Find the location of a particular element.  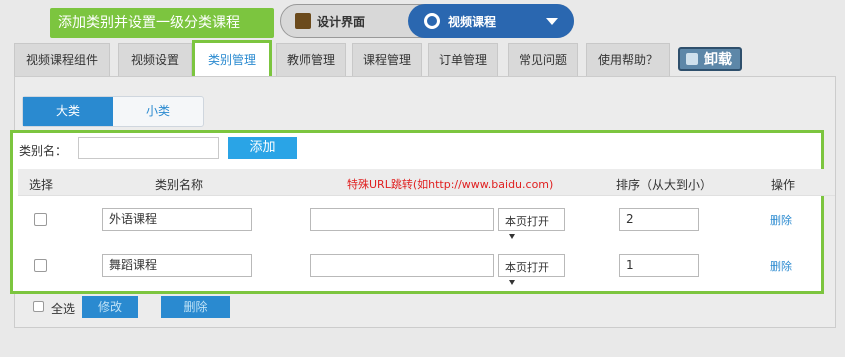

modify-button: 修改 is located at coordinates (110, 307).